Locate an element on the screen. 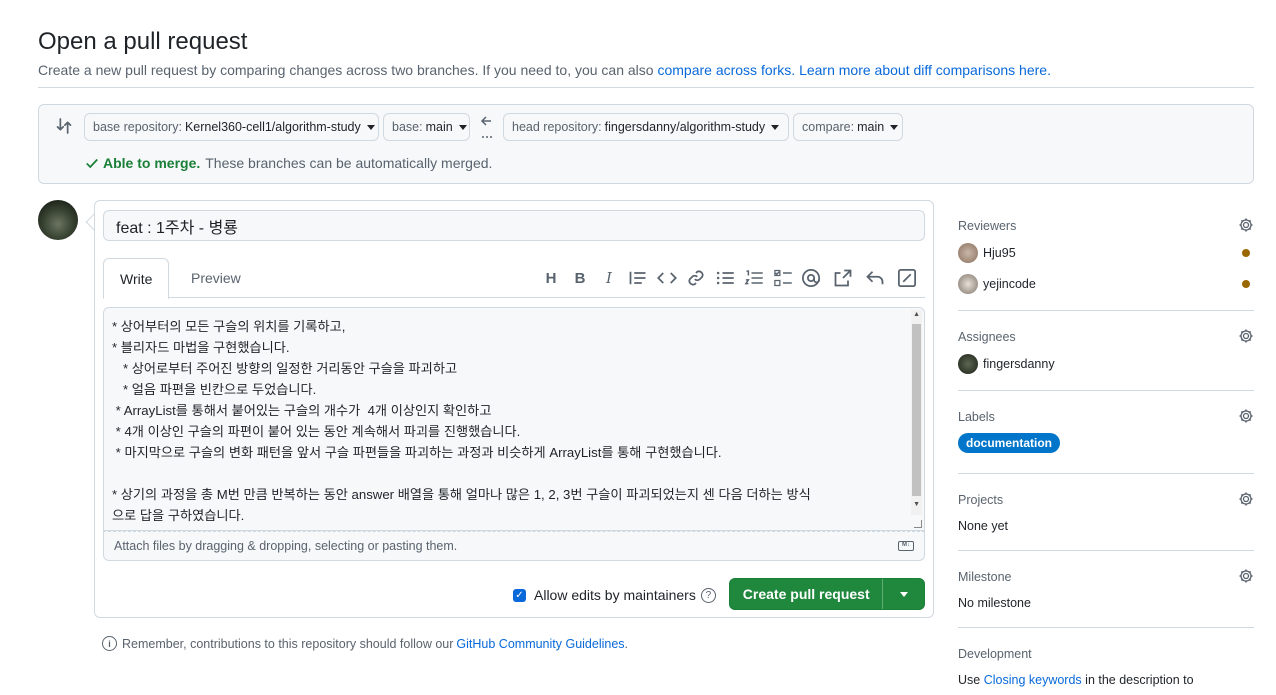 The image size is (1276, 695). label-documentation: documentation is located at coordinates (1009, 443).